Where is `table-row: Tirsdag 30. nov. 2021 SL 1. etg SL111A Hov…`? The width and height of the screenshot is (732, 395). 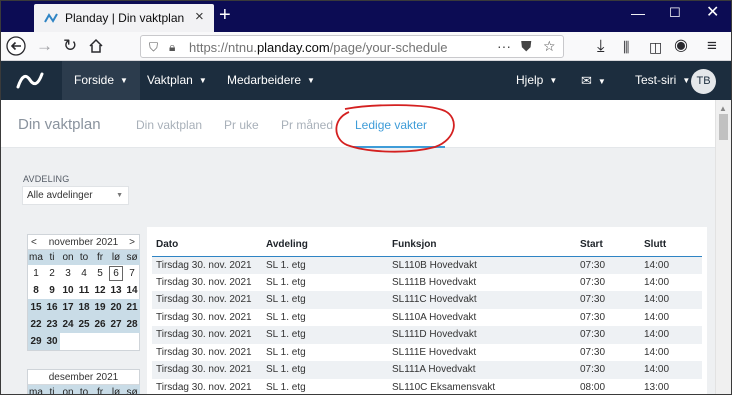 table-row: Tirsdag 30. nov. 2021 SL 1. etg SL111A Hov… is located at coordinates (427, 370).